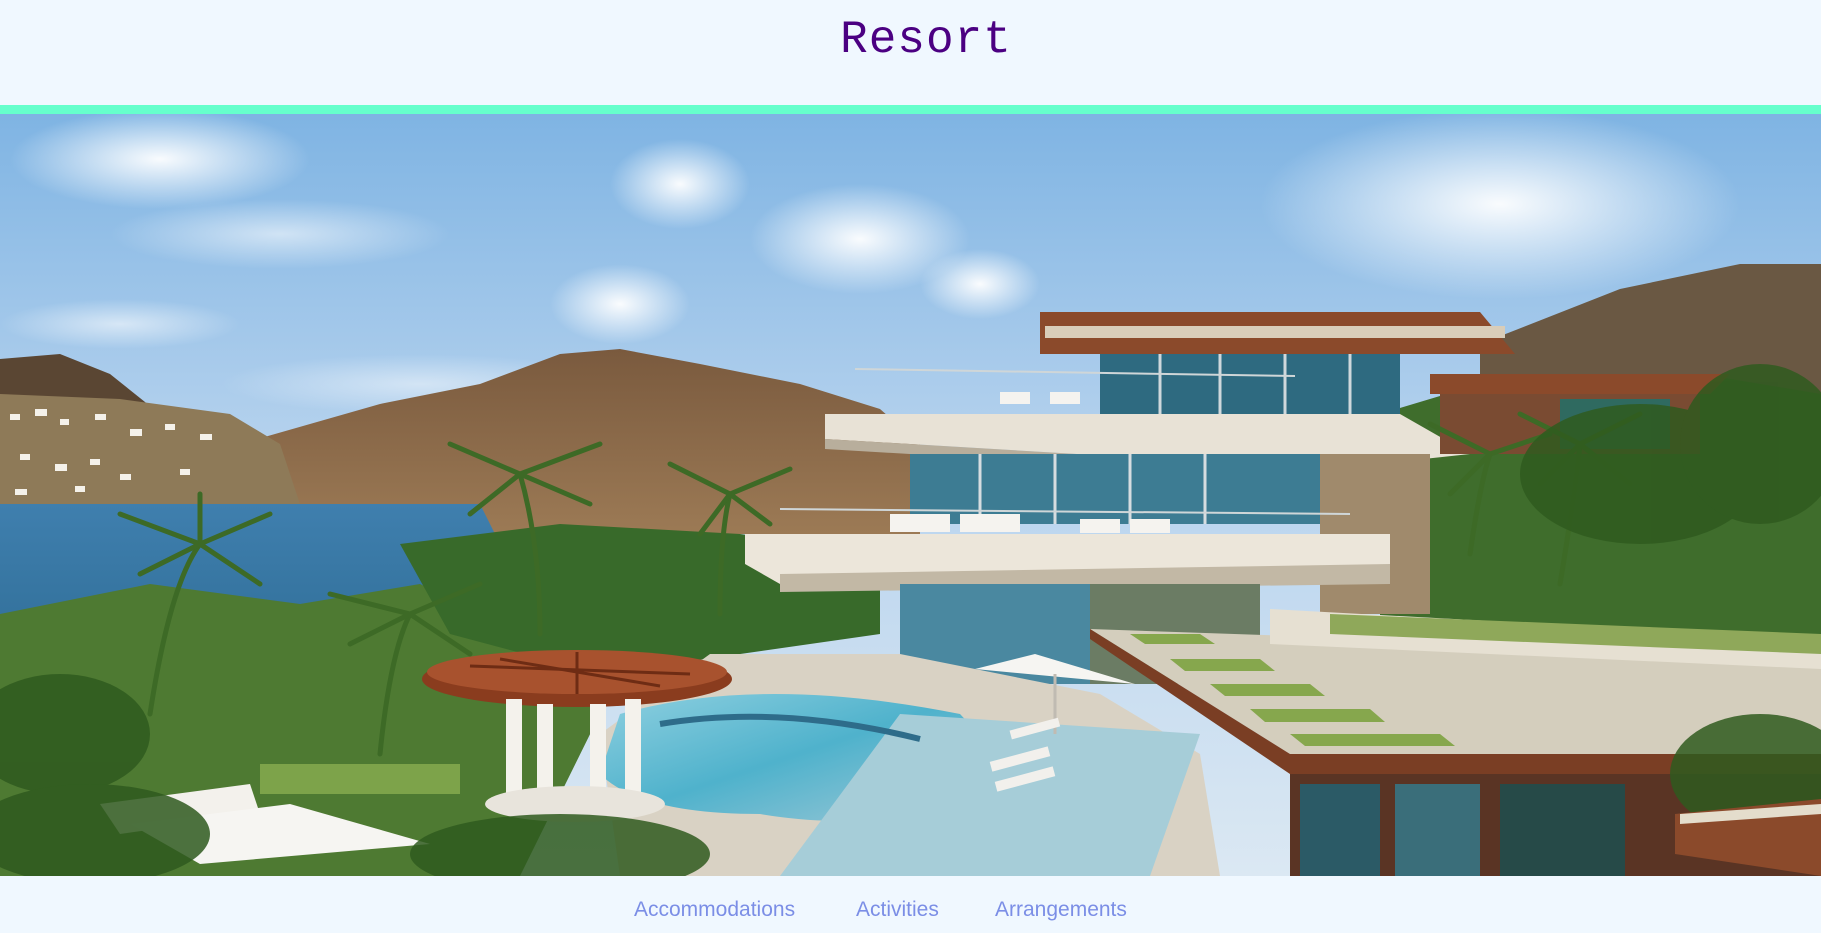  I want to click on main-nav: Accommodations Activities Arrangements, so click(910, 904).